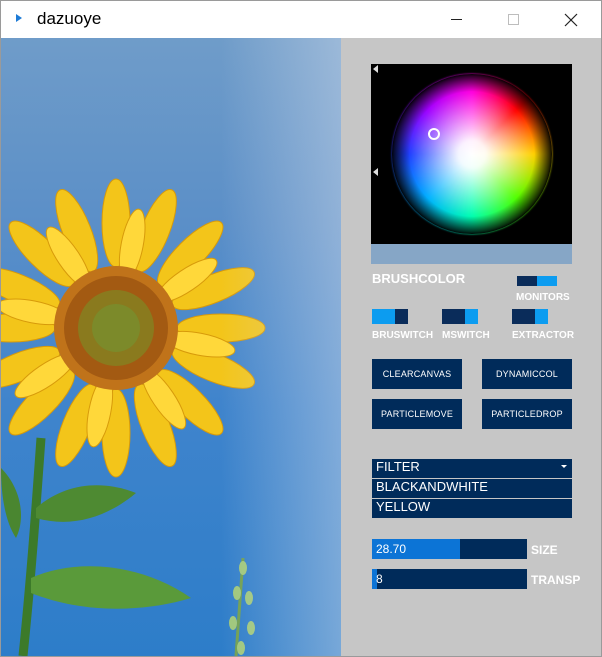 The height and width of the screenshot is (657, 602). I want to click on mswitch-toggle, so click(460, 316).